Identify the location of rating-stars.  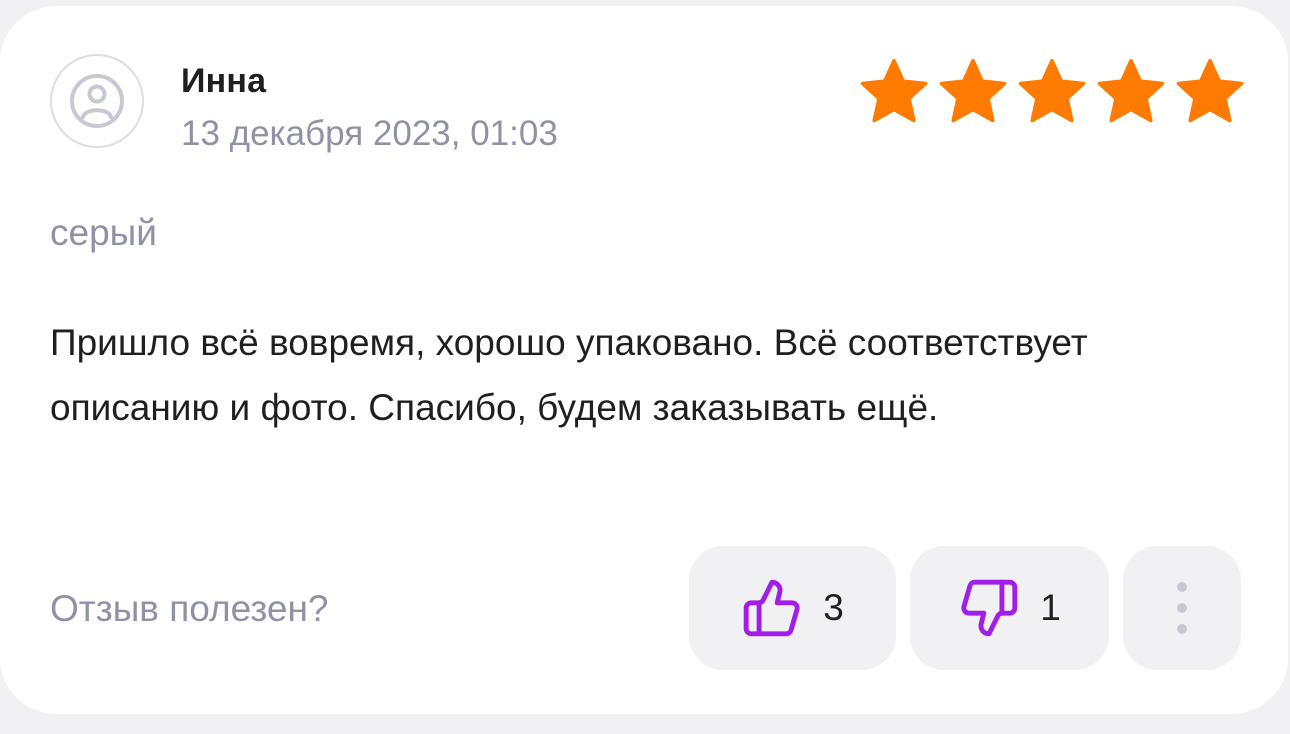
(1052, 92).